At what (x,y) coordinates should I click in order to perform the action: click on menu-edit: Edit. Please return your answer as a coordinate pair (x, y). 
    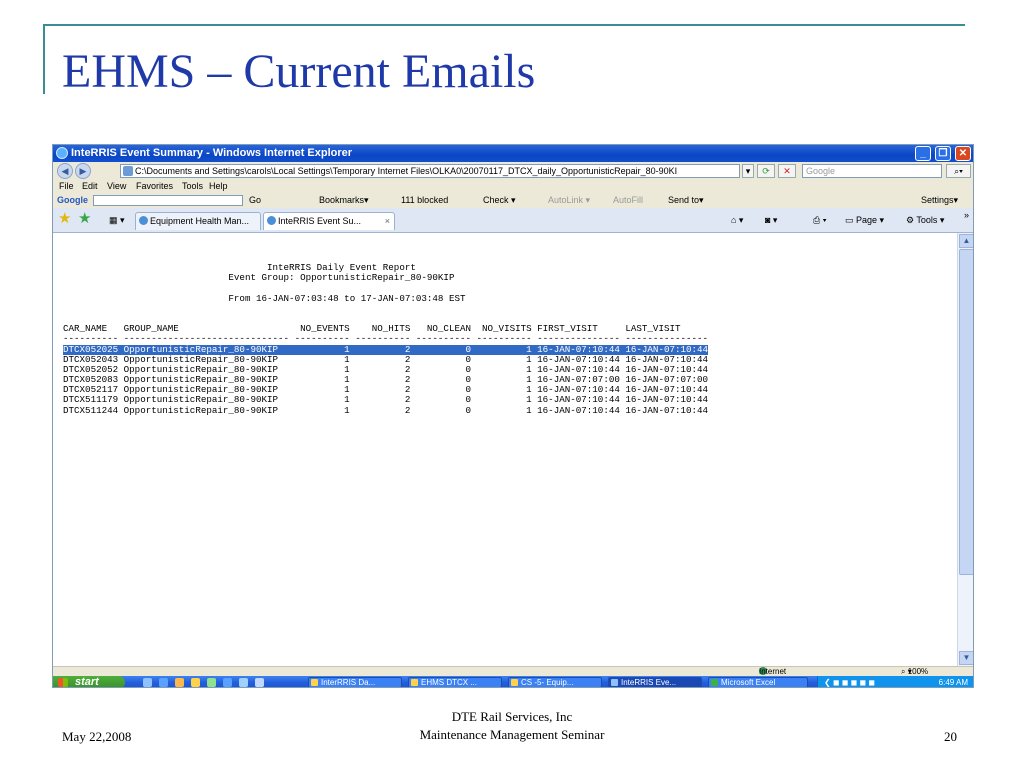
    Looking at the image, I should click on (90, 186).